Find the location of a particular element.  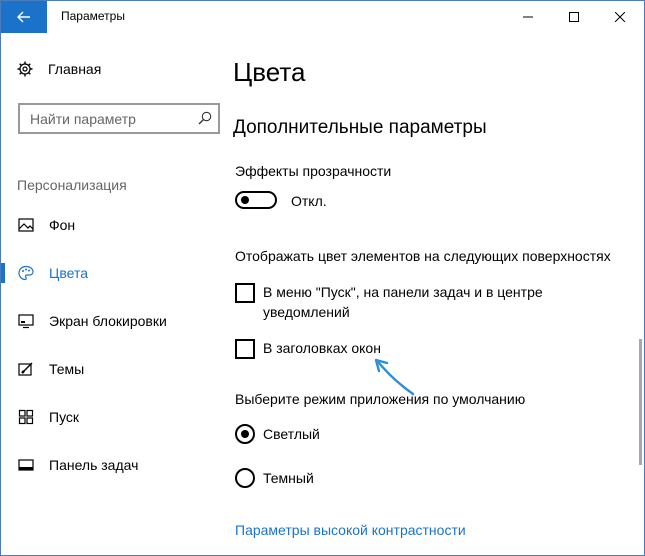

title-bar: Параметры is located at coordinates (322, 17).